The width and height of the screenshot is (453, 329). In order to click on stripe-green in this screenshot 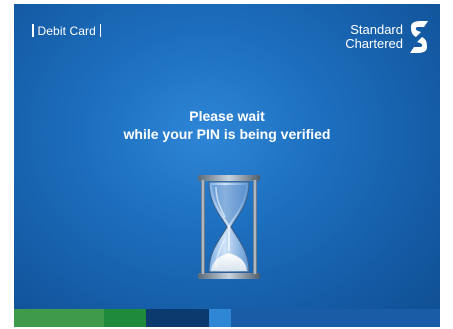, I will do `click(125, 318)`.